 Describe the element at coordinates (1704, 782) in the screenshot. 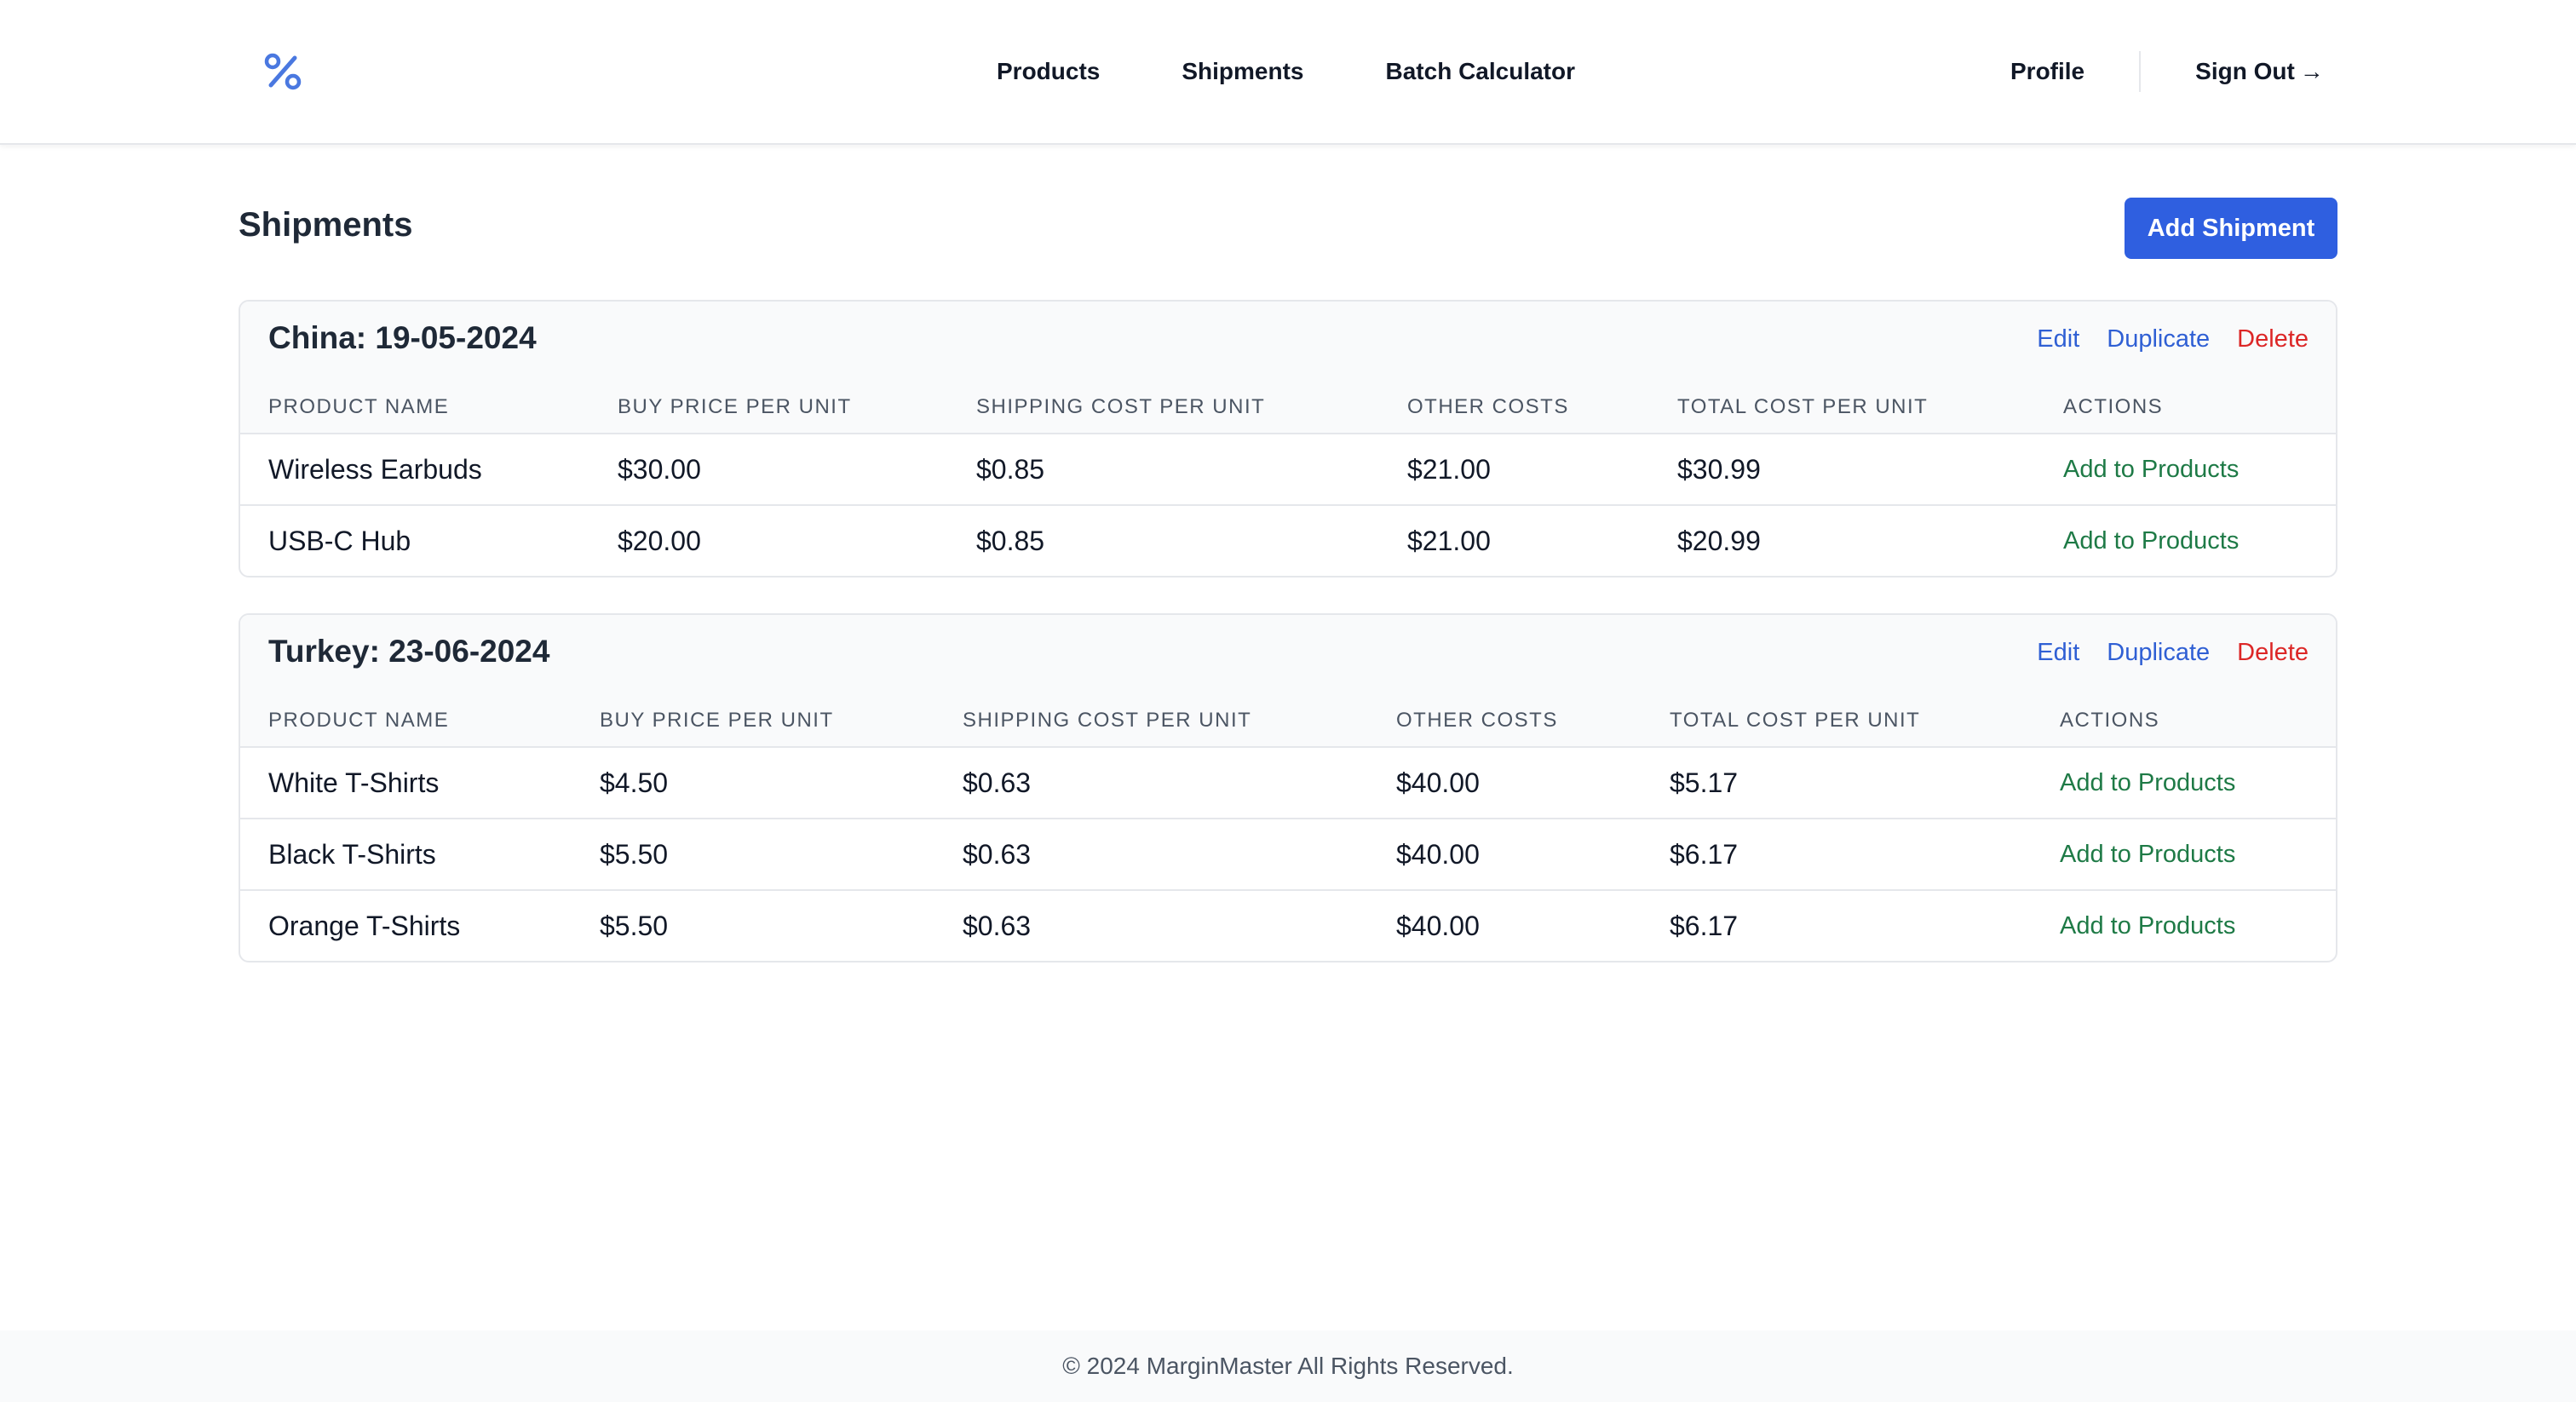

I see `total-cost-cell: $5.17` at that location.